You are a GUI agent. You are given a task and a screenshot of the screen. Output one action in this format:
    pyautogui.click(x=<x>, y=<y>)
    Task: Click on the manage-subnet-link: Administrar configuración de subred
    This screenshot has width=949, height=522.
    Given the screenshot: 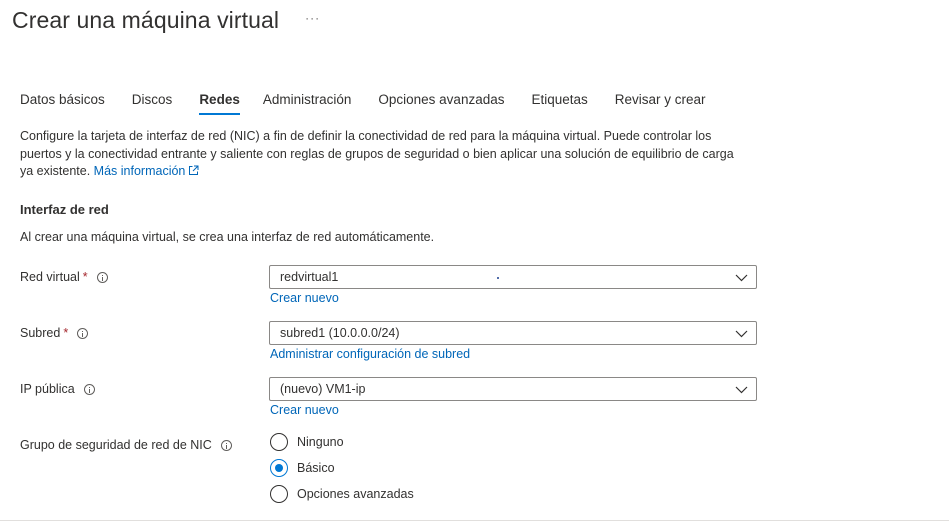 What is the action you would take?
    pyautogui.click(x=370, y=354)
    